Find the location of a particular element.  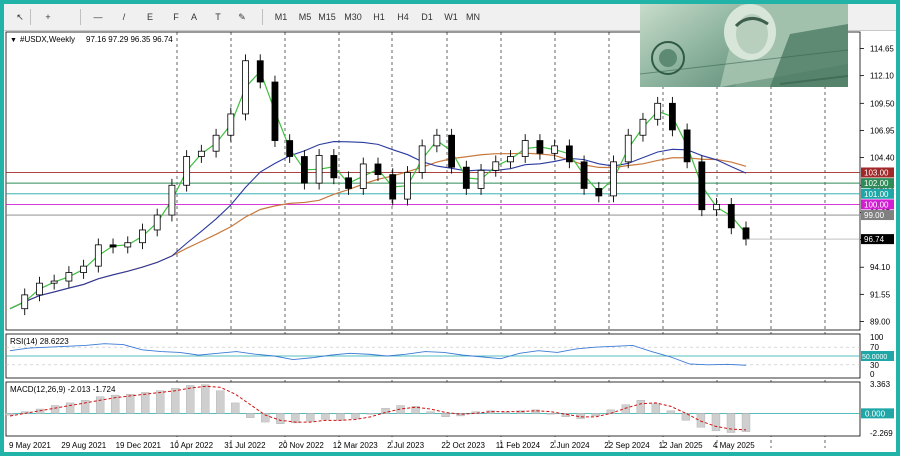

level-price-label: 102.00 is located at coordinates (876, 183).